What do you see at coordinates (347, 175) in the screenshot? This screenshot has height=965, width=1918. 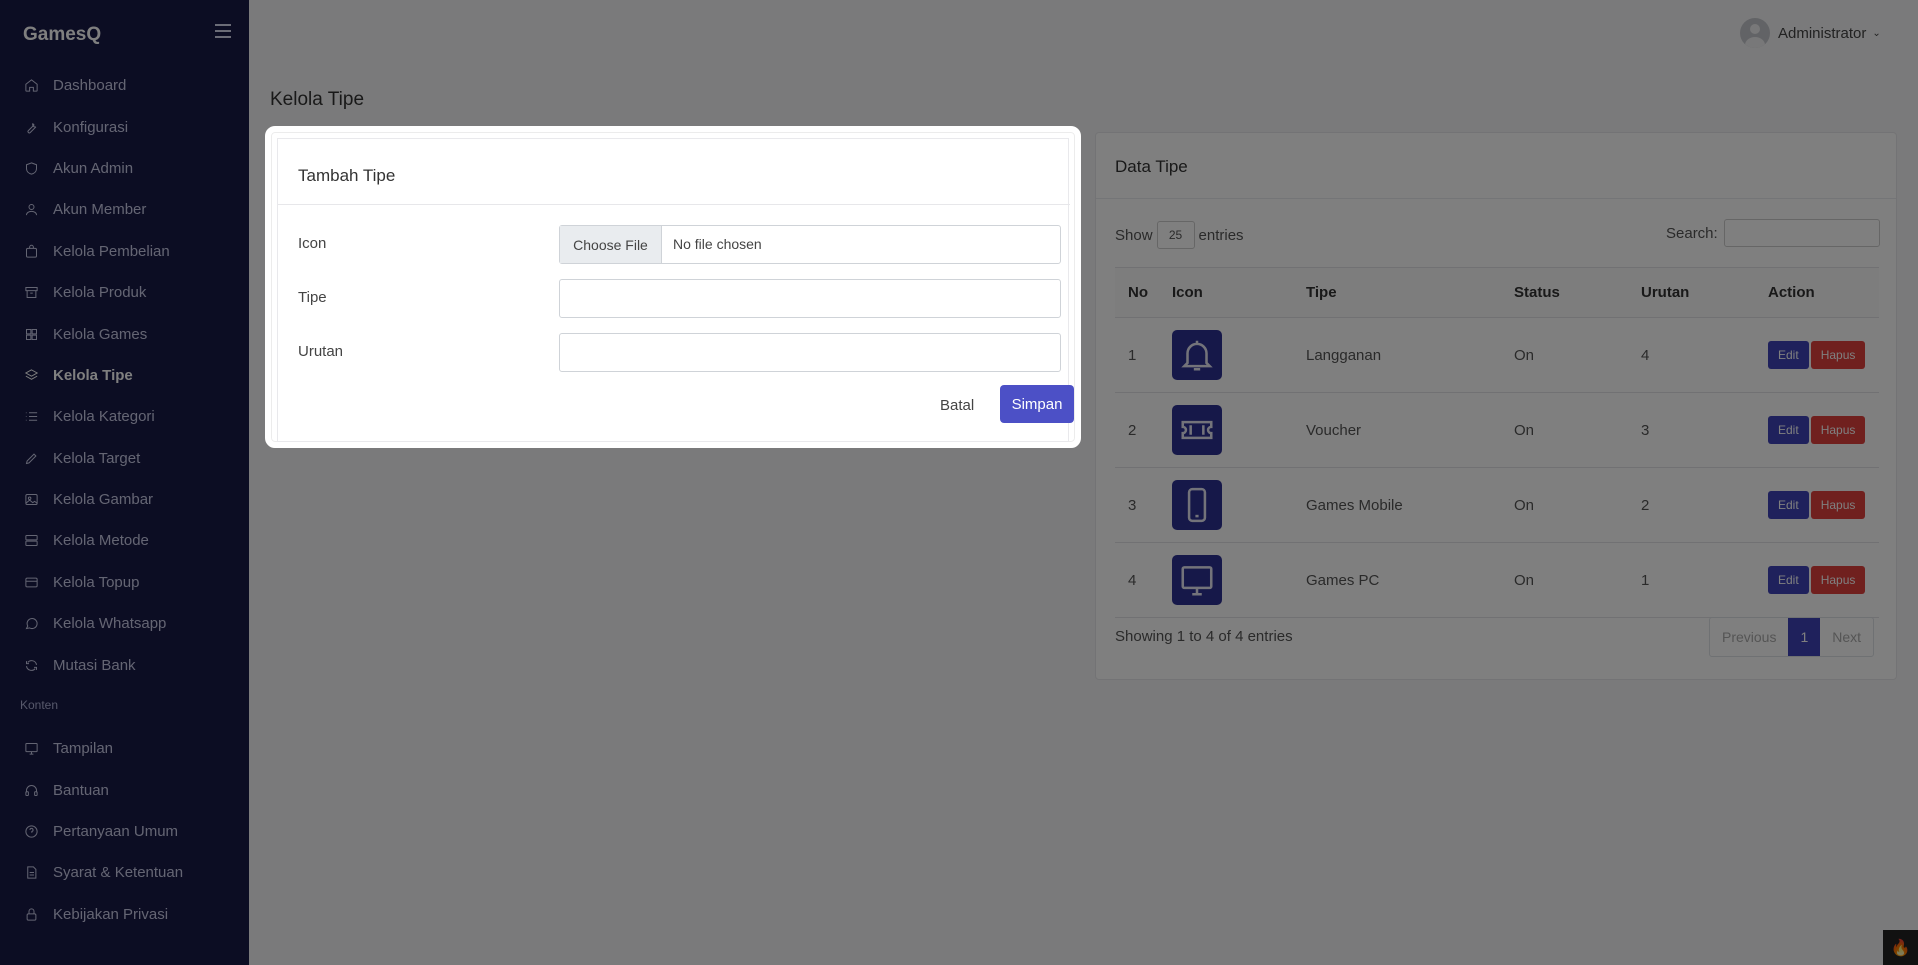 I see `modal-title: Tambah Tipe` at bounding box center [347, 175].